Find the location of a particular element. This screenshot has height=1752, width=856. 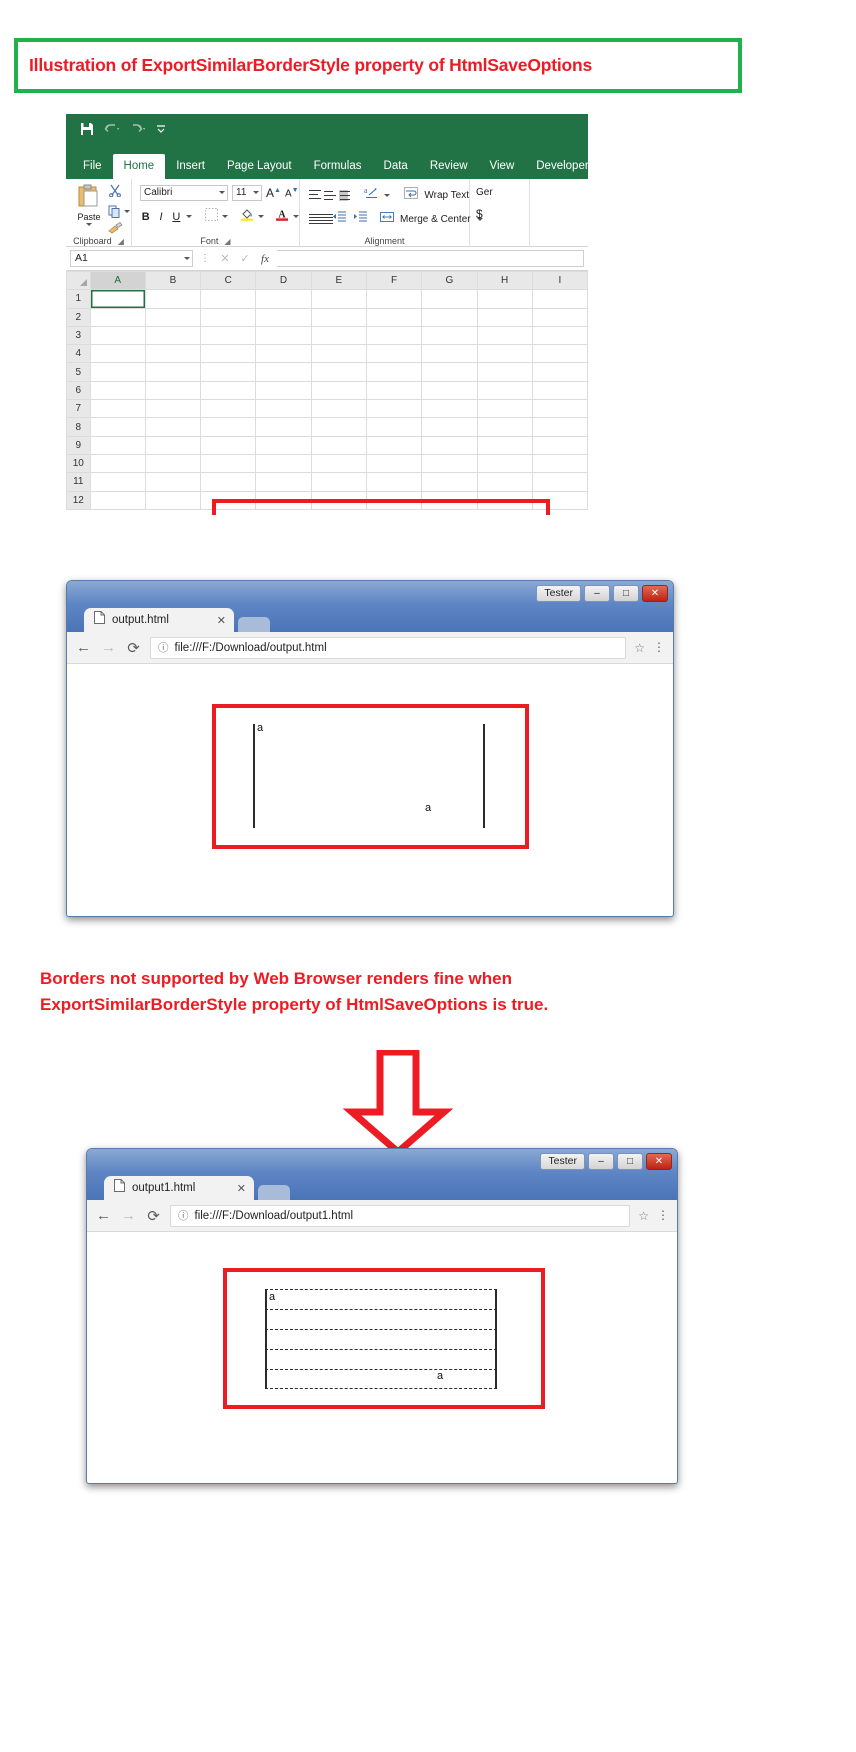

browser-tab-output: output.html ✕ is located at coordinates (159, 620).